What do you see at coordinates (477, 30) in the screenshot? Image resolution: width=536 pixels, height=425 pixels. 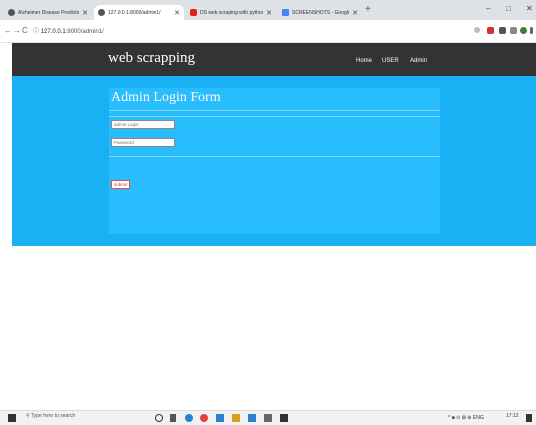 I see `star-icon` at bounding box center [477, 30].